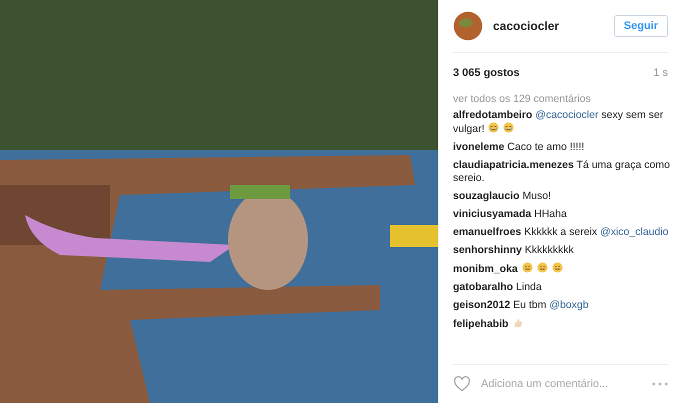  Describe the element at coordinates (548, 26) in the screenshot. I see `username: cacociocler` at that location.